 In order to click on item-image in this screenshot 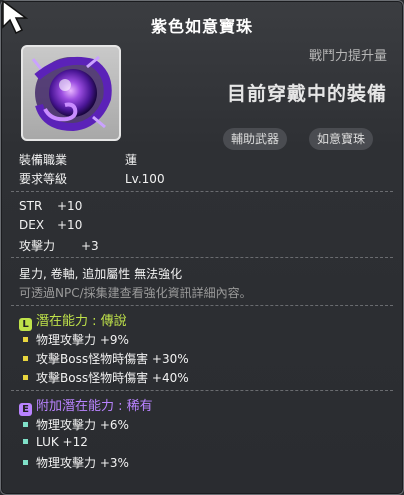, I will do `click(71, 93)`.